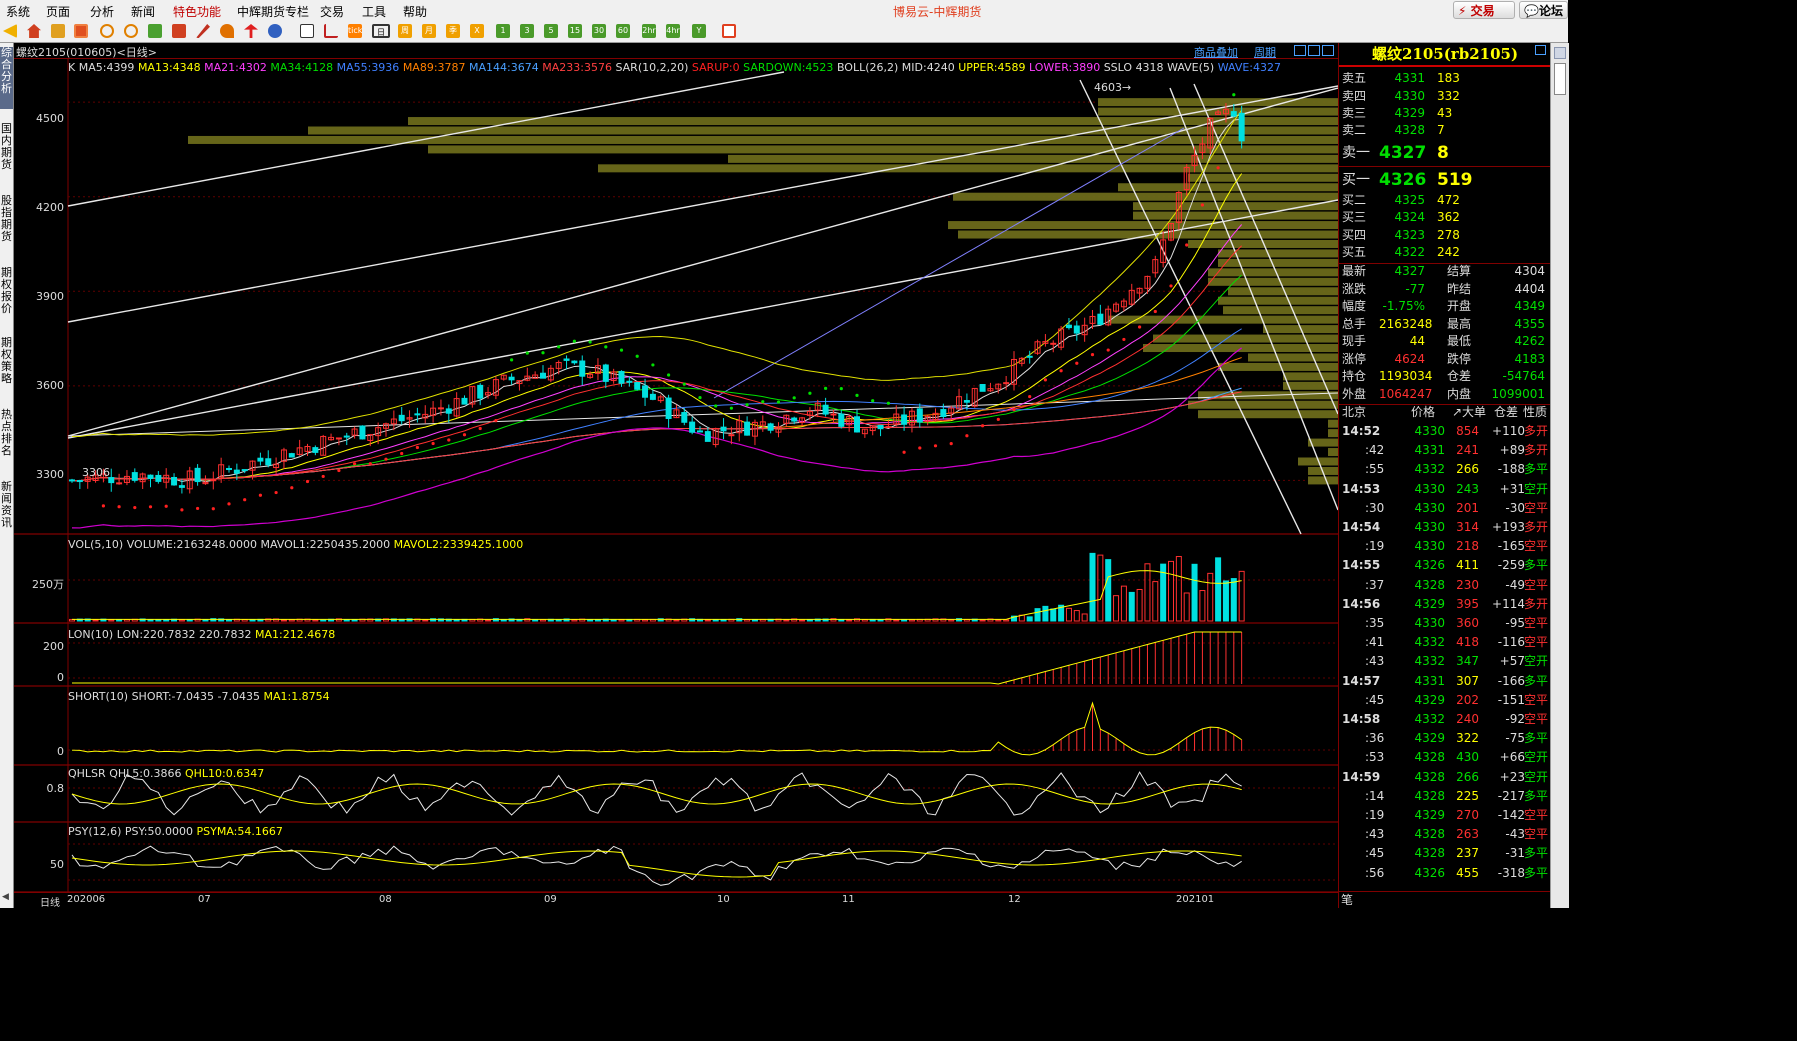 The height and width of the screenshot is (1041, 1797). I want to click on min5-icon: 5, so click(551, 31).